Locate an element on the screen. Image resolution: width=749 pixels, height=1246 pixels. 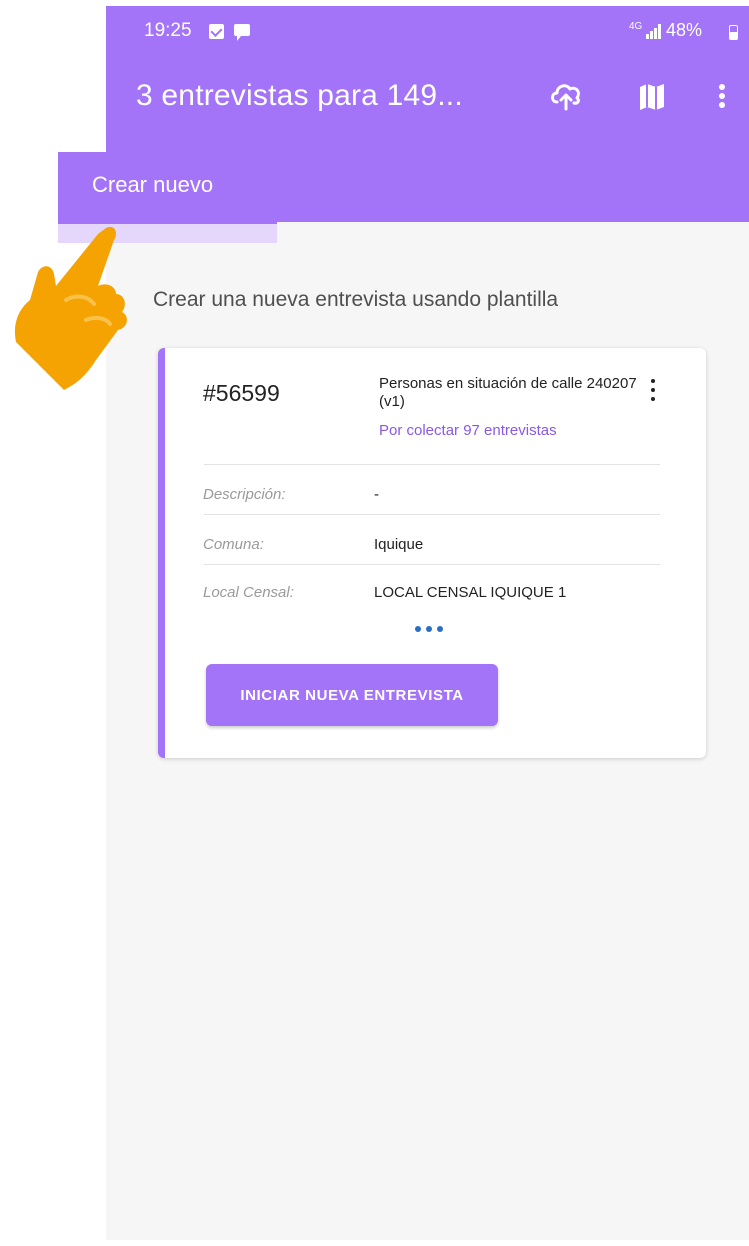
battery-icon is located at coordinates (733, 32).